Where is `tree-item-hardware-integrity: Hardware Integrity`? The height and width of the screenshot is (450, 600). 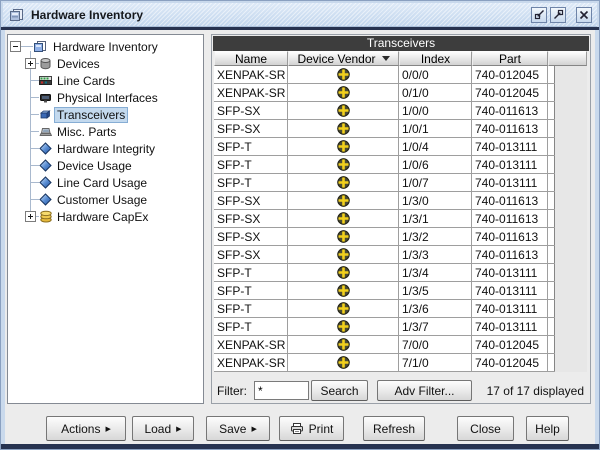 tree-item-hardware-integrity: Hardware Integrity is located at coordinates (105, 148).